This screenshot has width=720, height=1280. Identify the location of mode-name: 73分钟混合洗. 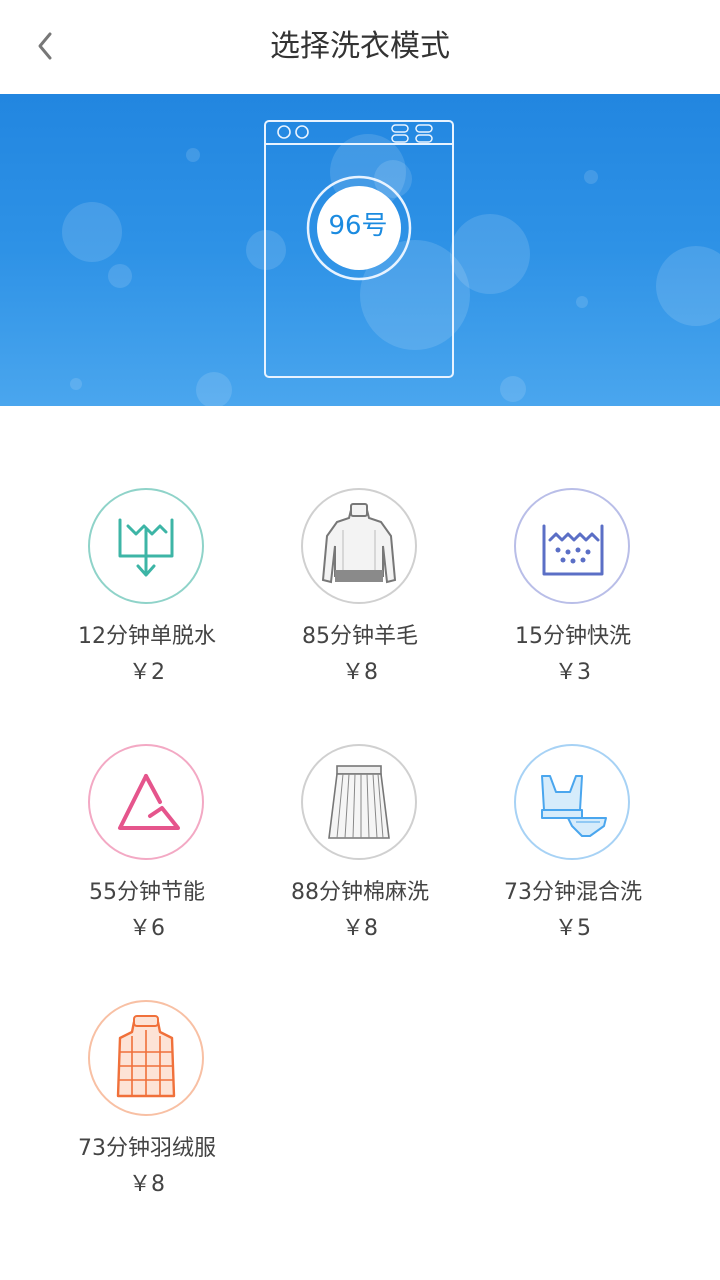
(573, 892).